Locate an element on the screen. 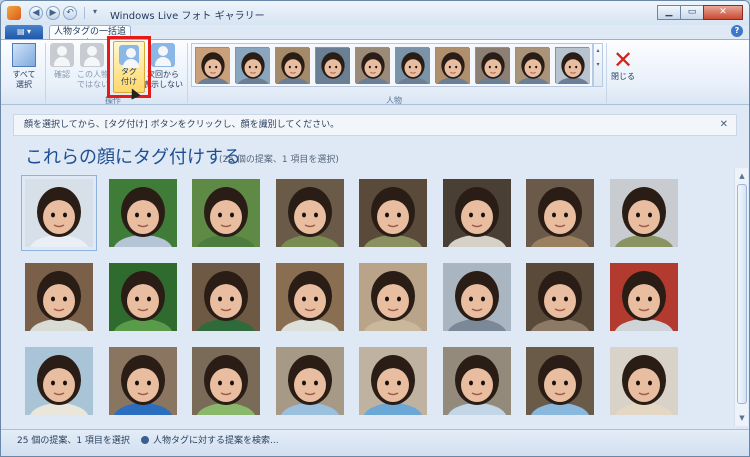  tag-button: タグ 付け is located at coordinates (129, 67).